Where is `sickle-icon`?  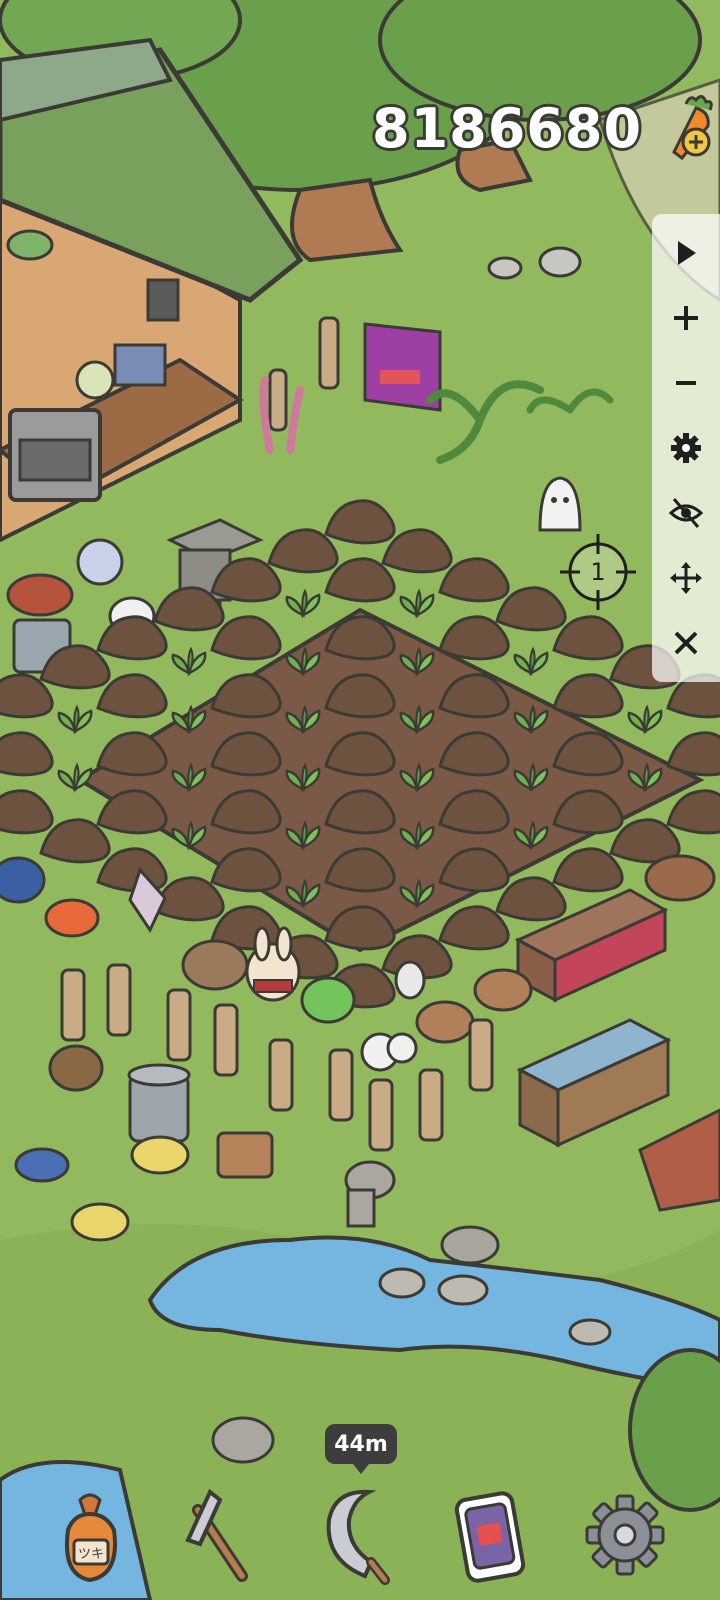 sickle-icon is located at coordinates (355, 1535).